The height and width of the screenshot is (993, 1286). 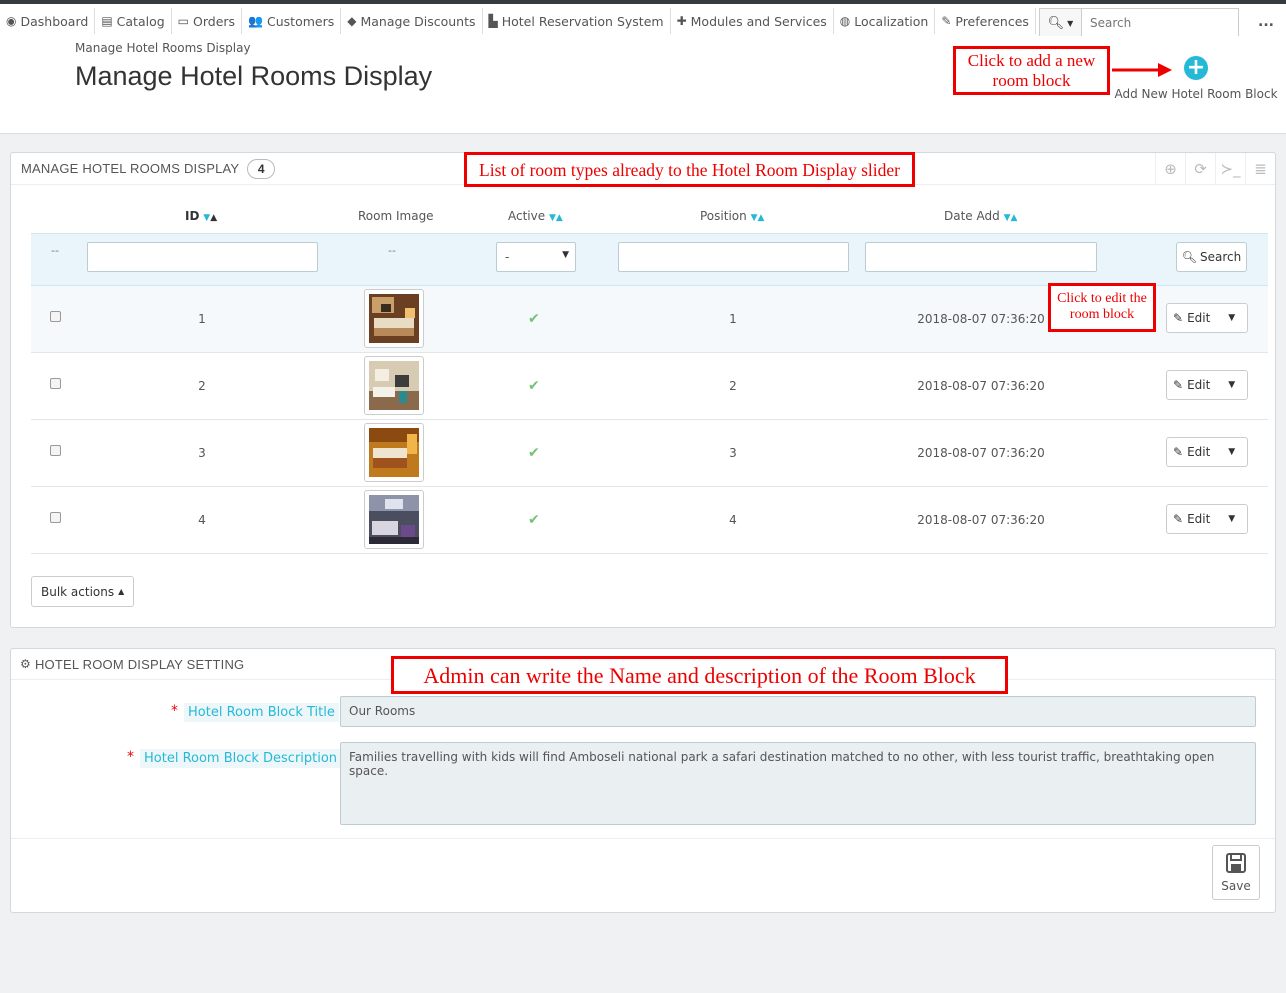 I want to click on nav-preferences: ✎ Preferences, so click(x=985, y=21).